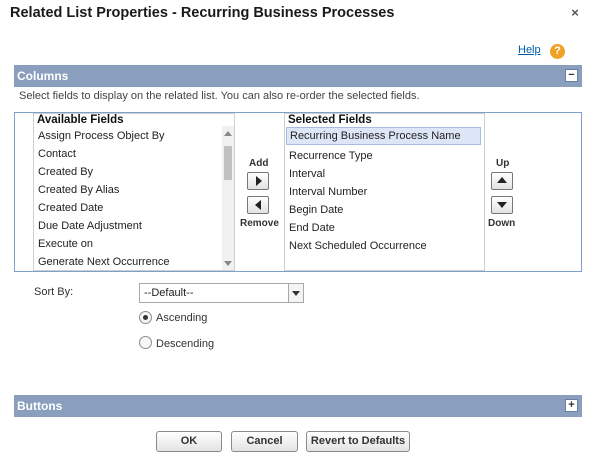 Image resolution: width=597 pixels, height=465 pixels. What do you see at coordinates (189, 441) in the screenshot?
I see `ok-button: OK` at bounding box center [189, 441].